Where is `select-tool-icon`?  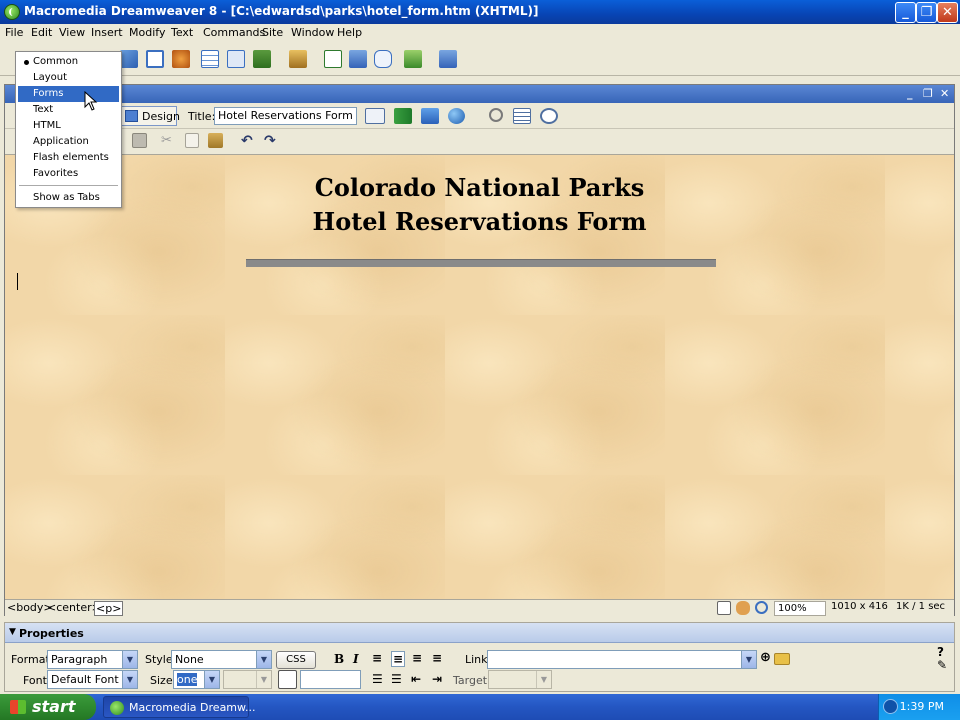
select-tool-icon is located at coordinates (724, 608).